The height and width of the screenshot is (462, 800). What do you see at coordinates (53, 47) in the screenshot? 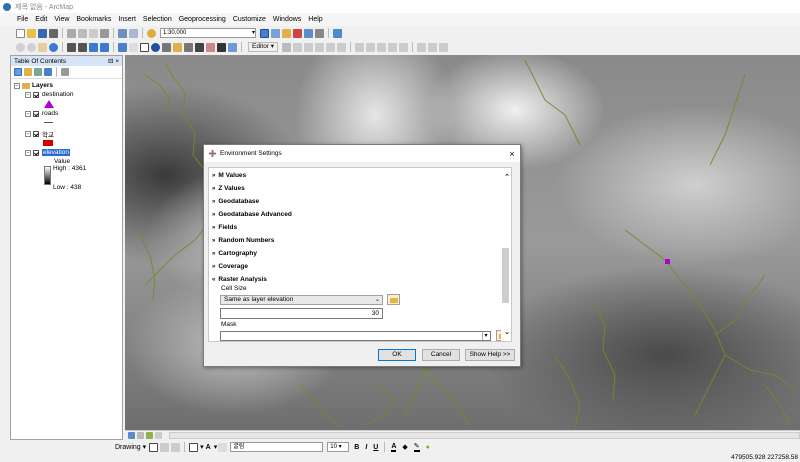
I see `full-extent-icon` at bounding box center [53, 47].